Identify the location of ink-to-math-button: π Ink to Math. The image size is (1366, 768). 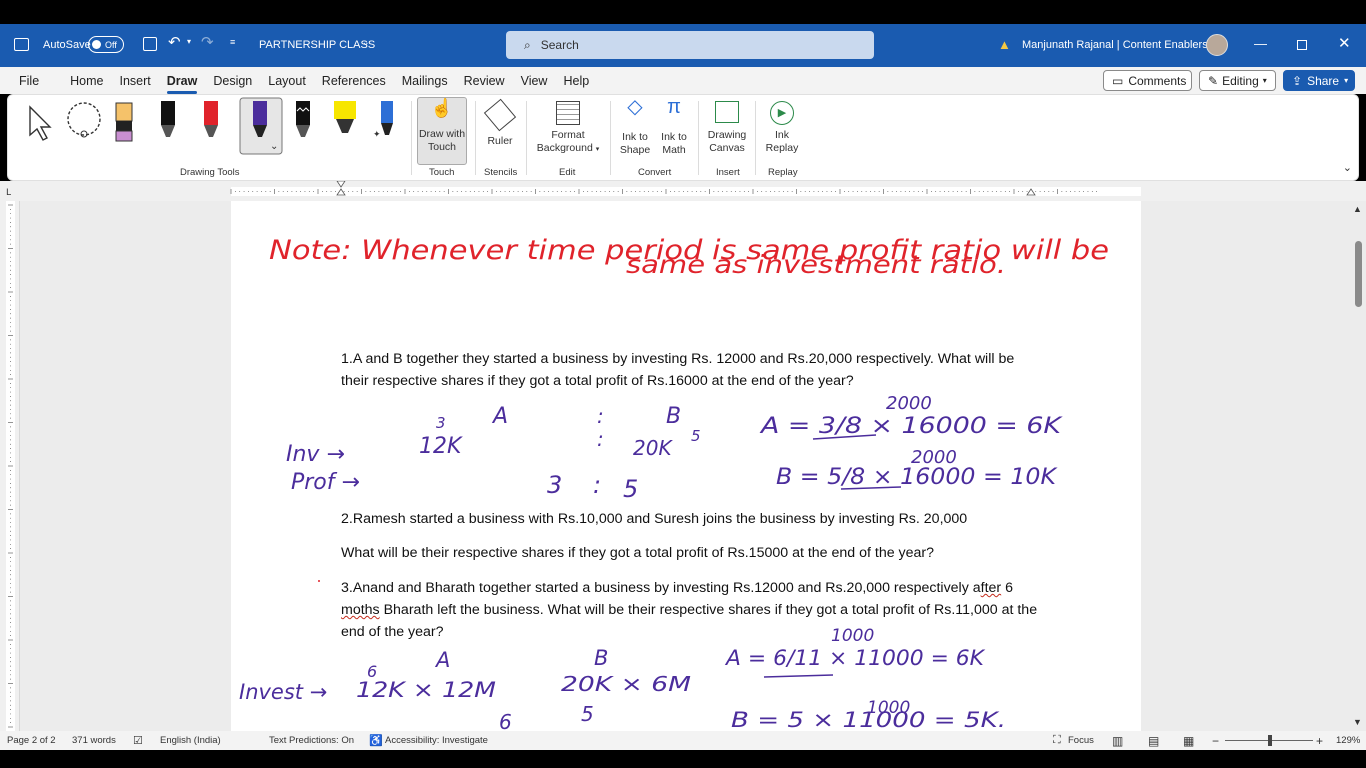
(674, 127).